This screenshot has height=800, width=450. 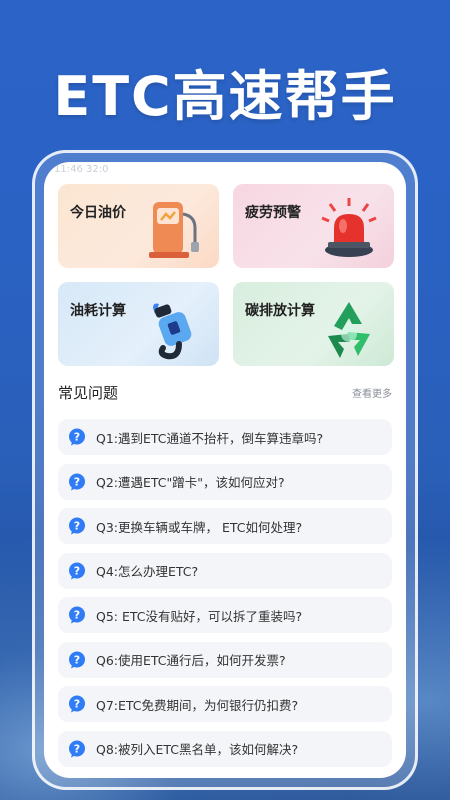 What do you see at coordinates (349, 330) in the screenshot?
I see `recycle-icon` at bounding box center [349, 330].